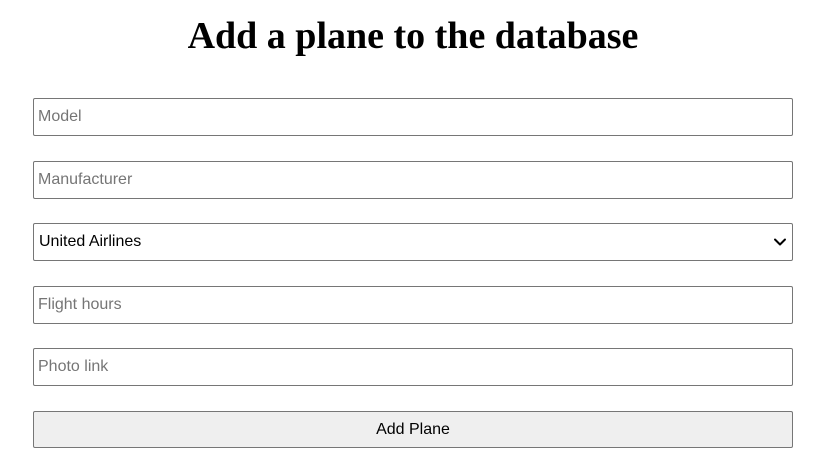 The width and height of the screenshot is (826, 471). What do you see at coordinates (413, 367) in the screenshot?
I see `photo-link-input` at bounding box center [413, 367].